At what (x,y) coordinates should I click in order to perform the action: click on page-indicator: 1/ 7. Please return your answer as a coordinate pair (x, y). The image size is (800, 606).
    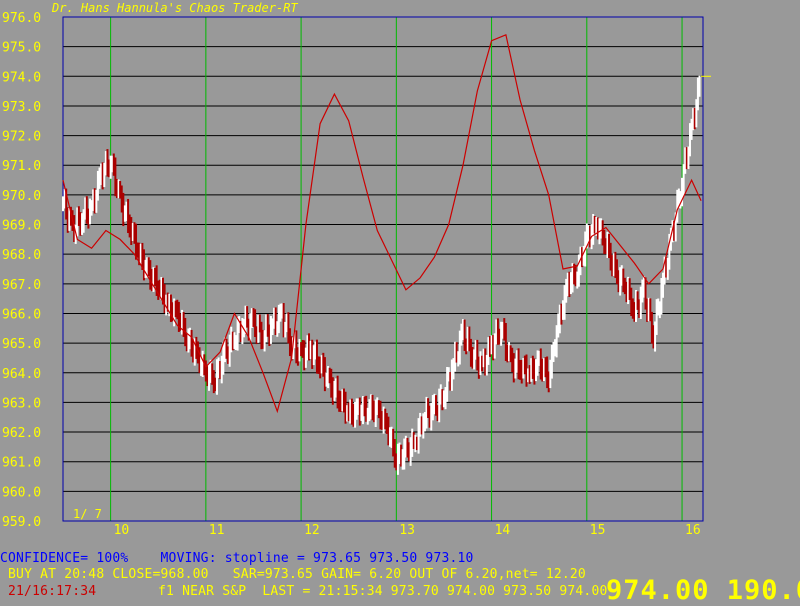
    Looking at the image, I should click on (87, 514).